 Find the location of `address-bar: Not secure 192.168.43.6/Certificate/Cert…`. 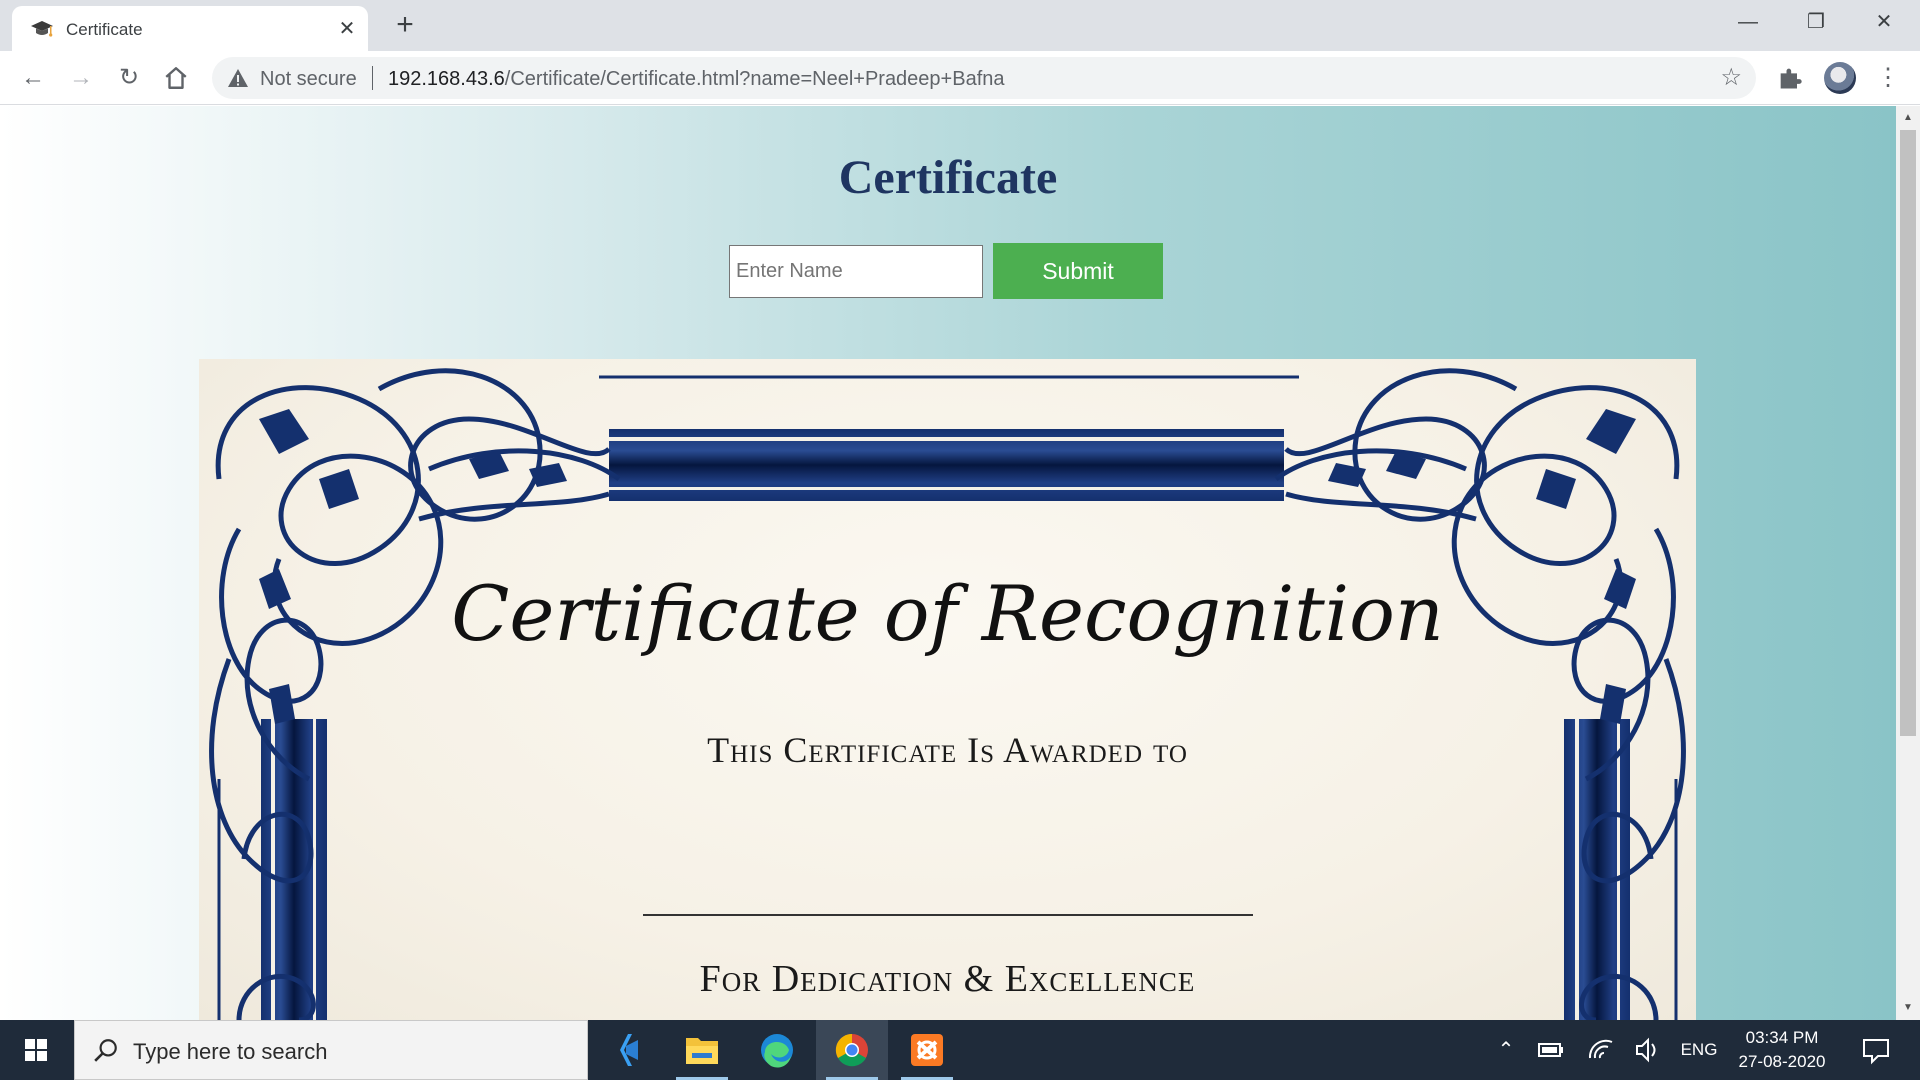

address-bar: Not secure 192.168.43.6/Certificate/Cert… is located at coordinates (984, 78).